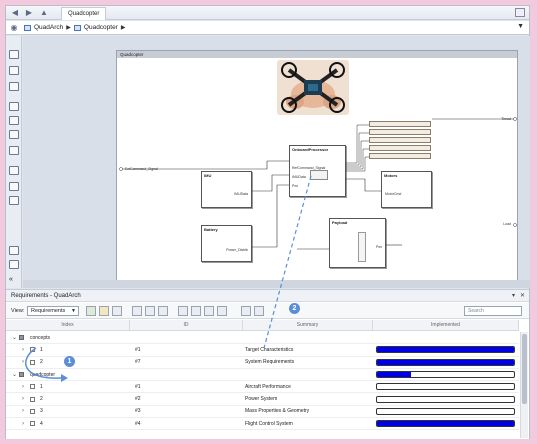  I want to click on table-row: › 1 #1 Target Characteristics, so click(262, 350).